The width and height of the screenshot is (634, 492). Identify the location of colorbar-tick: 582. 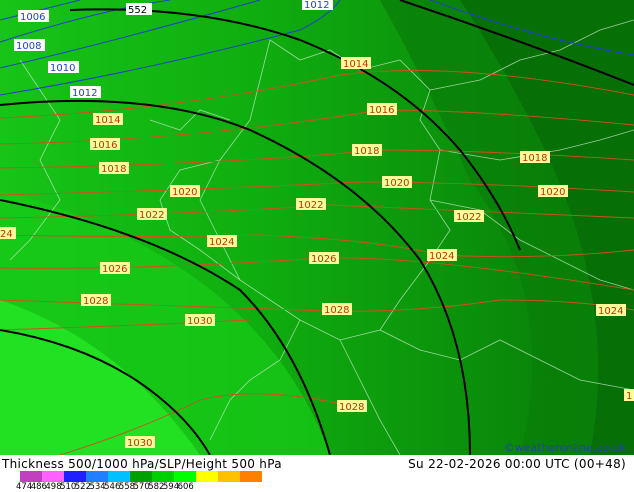
(156, 487).